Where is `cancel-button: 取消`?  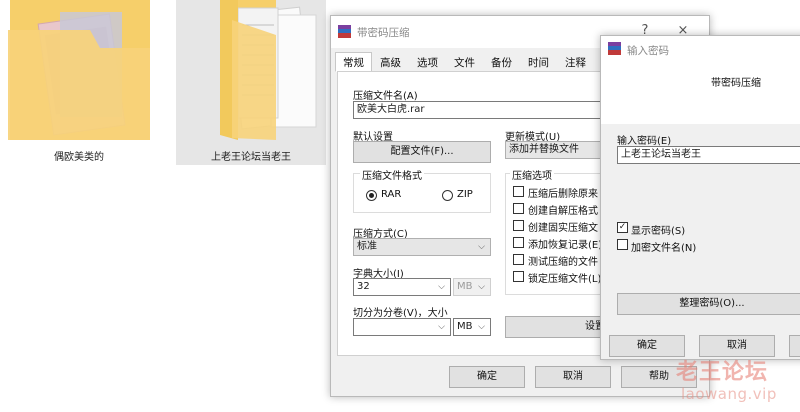 cancel-button: 取消 is located at coordinates (573, 377).